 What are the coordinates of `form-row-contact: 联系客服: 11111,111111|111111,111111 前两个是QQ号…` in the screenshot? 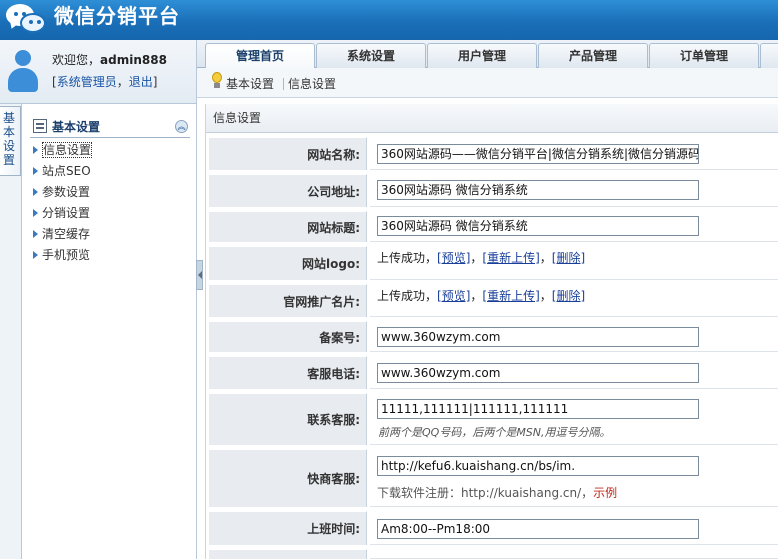 It's located at (493, 420).